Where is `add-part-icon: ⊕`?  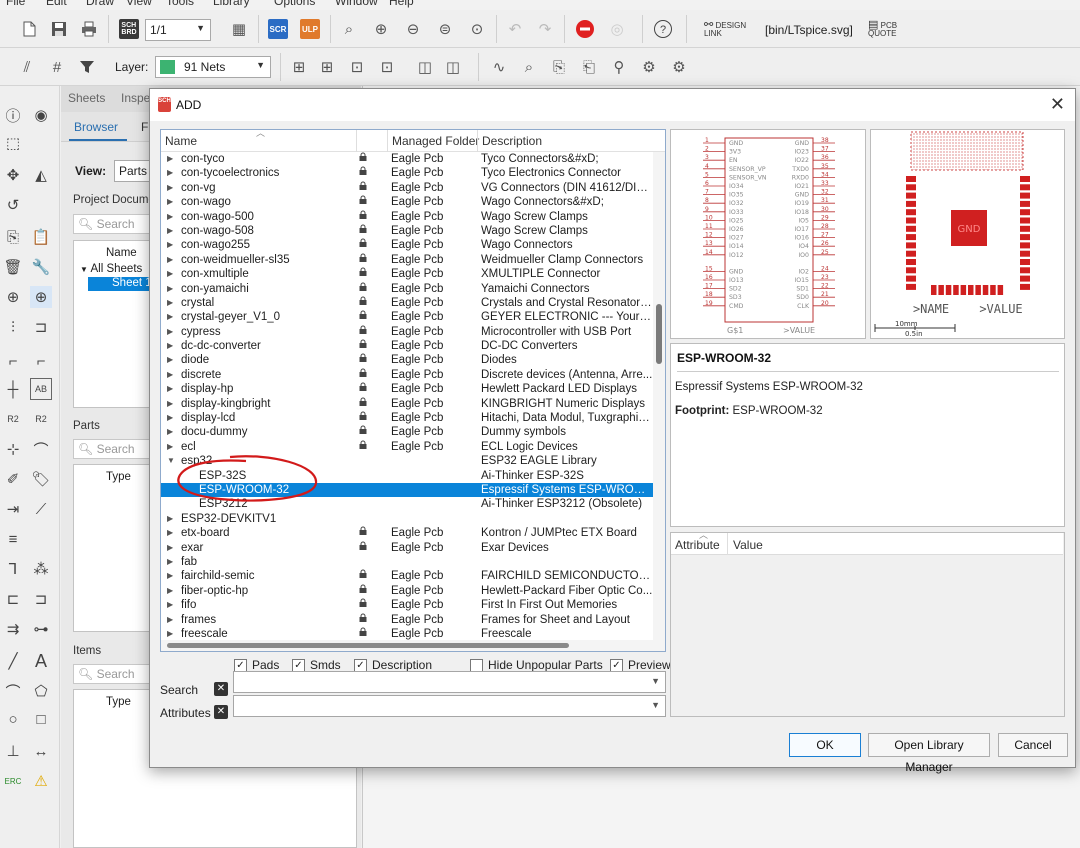
add-part-icon: ⊕ is located at coordinates (13, 297).